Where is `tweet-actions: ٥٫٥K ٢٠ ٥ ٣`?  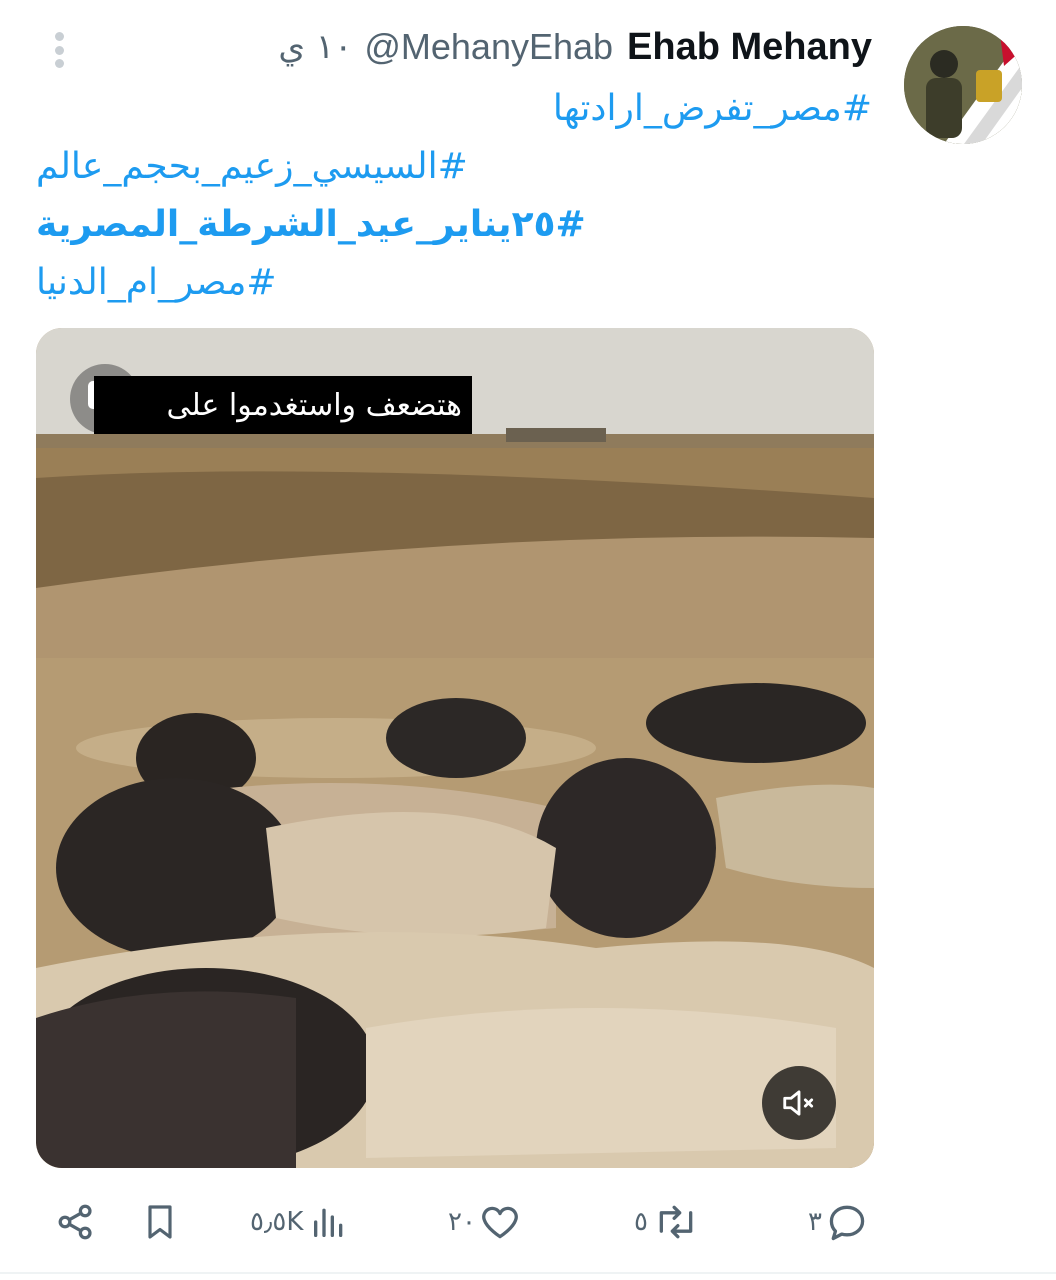
tweet-actions: ٥٫٥K ٢٠ ٥ ٣ is located at coordinates (528, 1222).